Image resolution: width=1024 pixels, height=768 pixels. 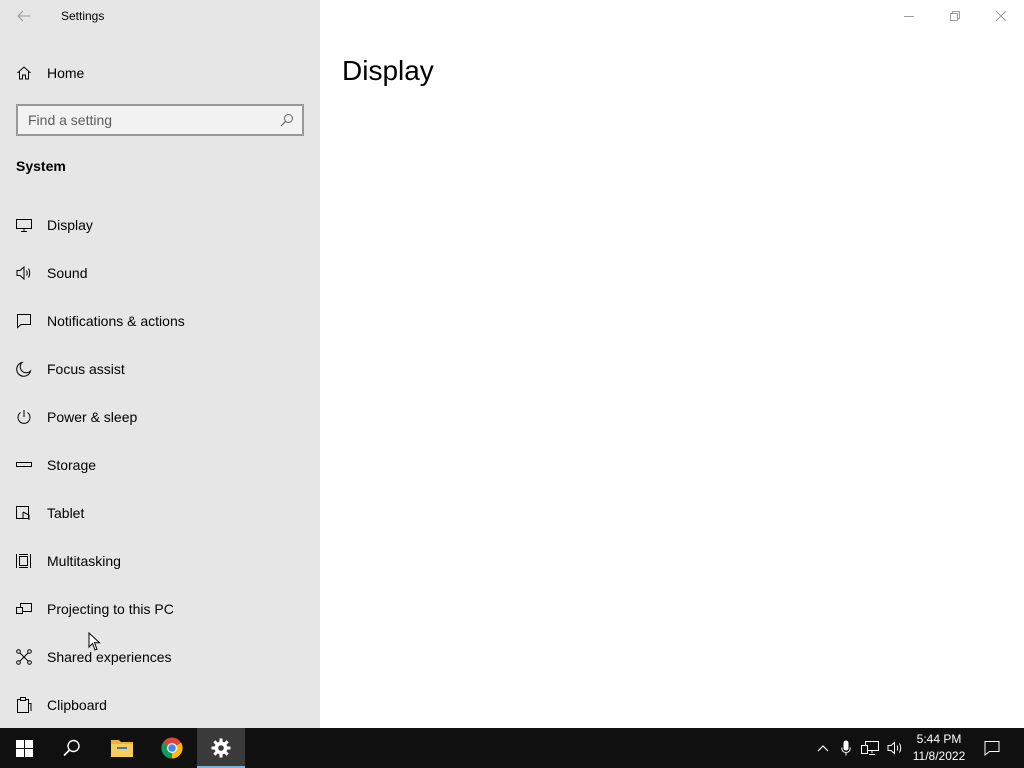 I want to click on sidebar-item-label: Sound, so click(x=67, y=273).